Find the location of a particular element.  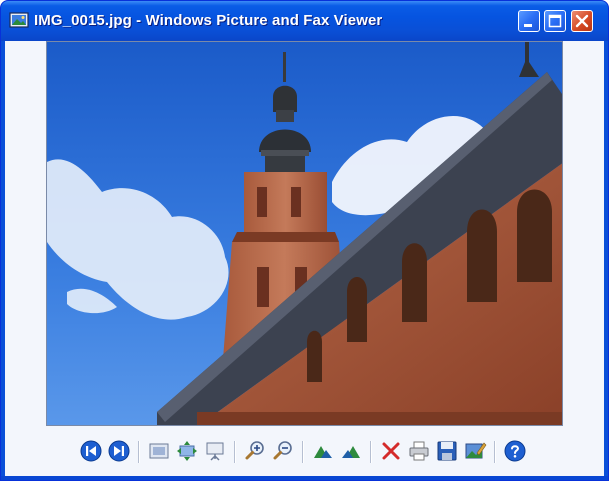

best-fit-icon is located at coordinates (159, 451).